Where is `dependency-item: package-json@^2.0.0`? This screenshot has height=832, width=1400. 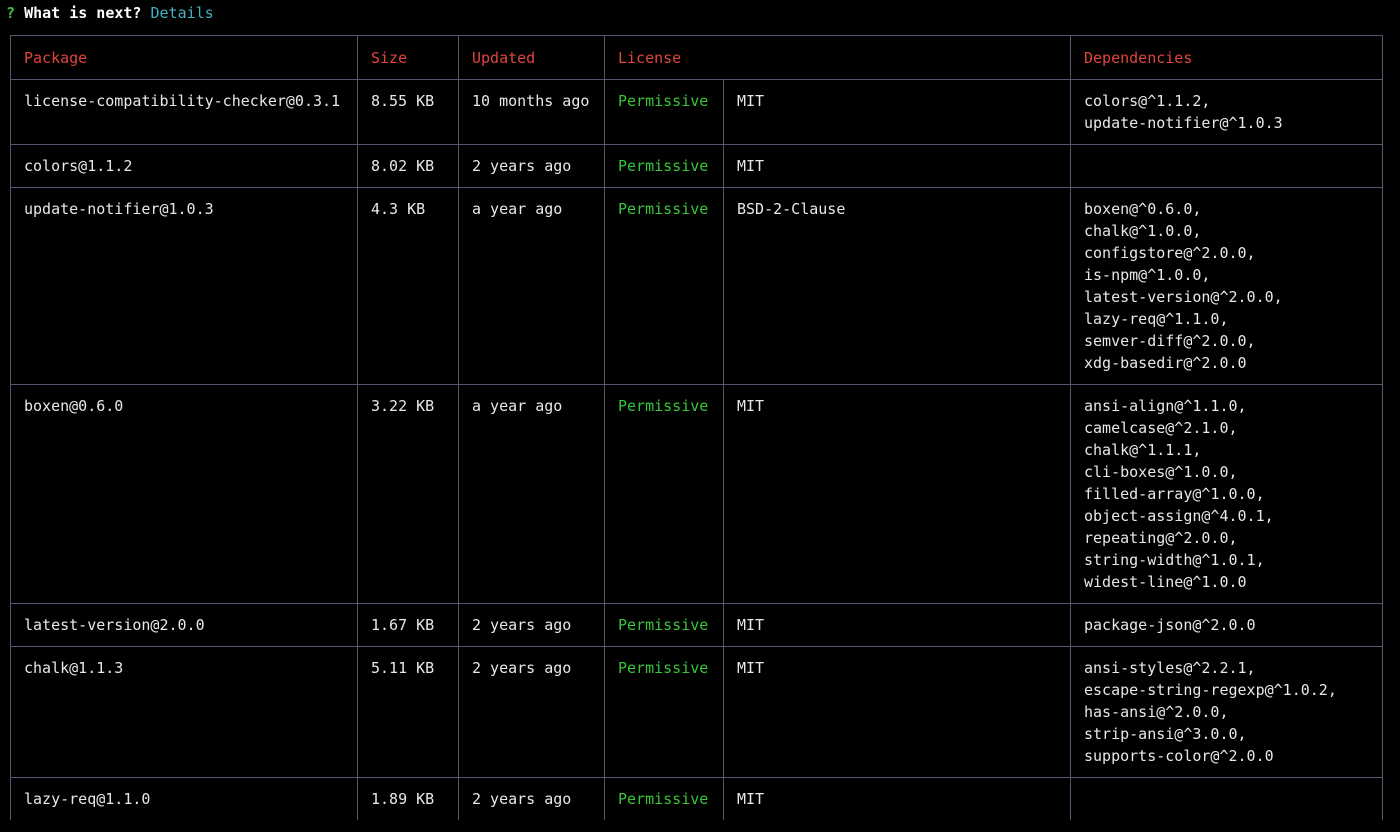 dependency-item: package-json@^2.0.0 is located at coordinates (1170, 625).